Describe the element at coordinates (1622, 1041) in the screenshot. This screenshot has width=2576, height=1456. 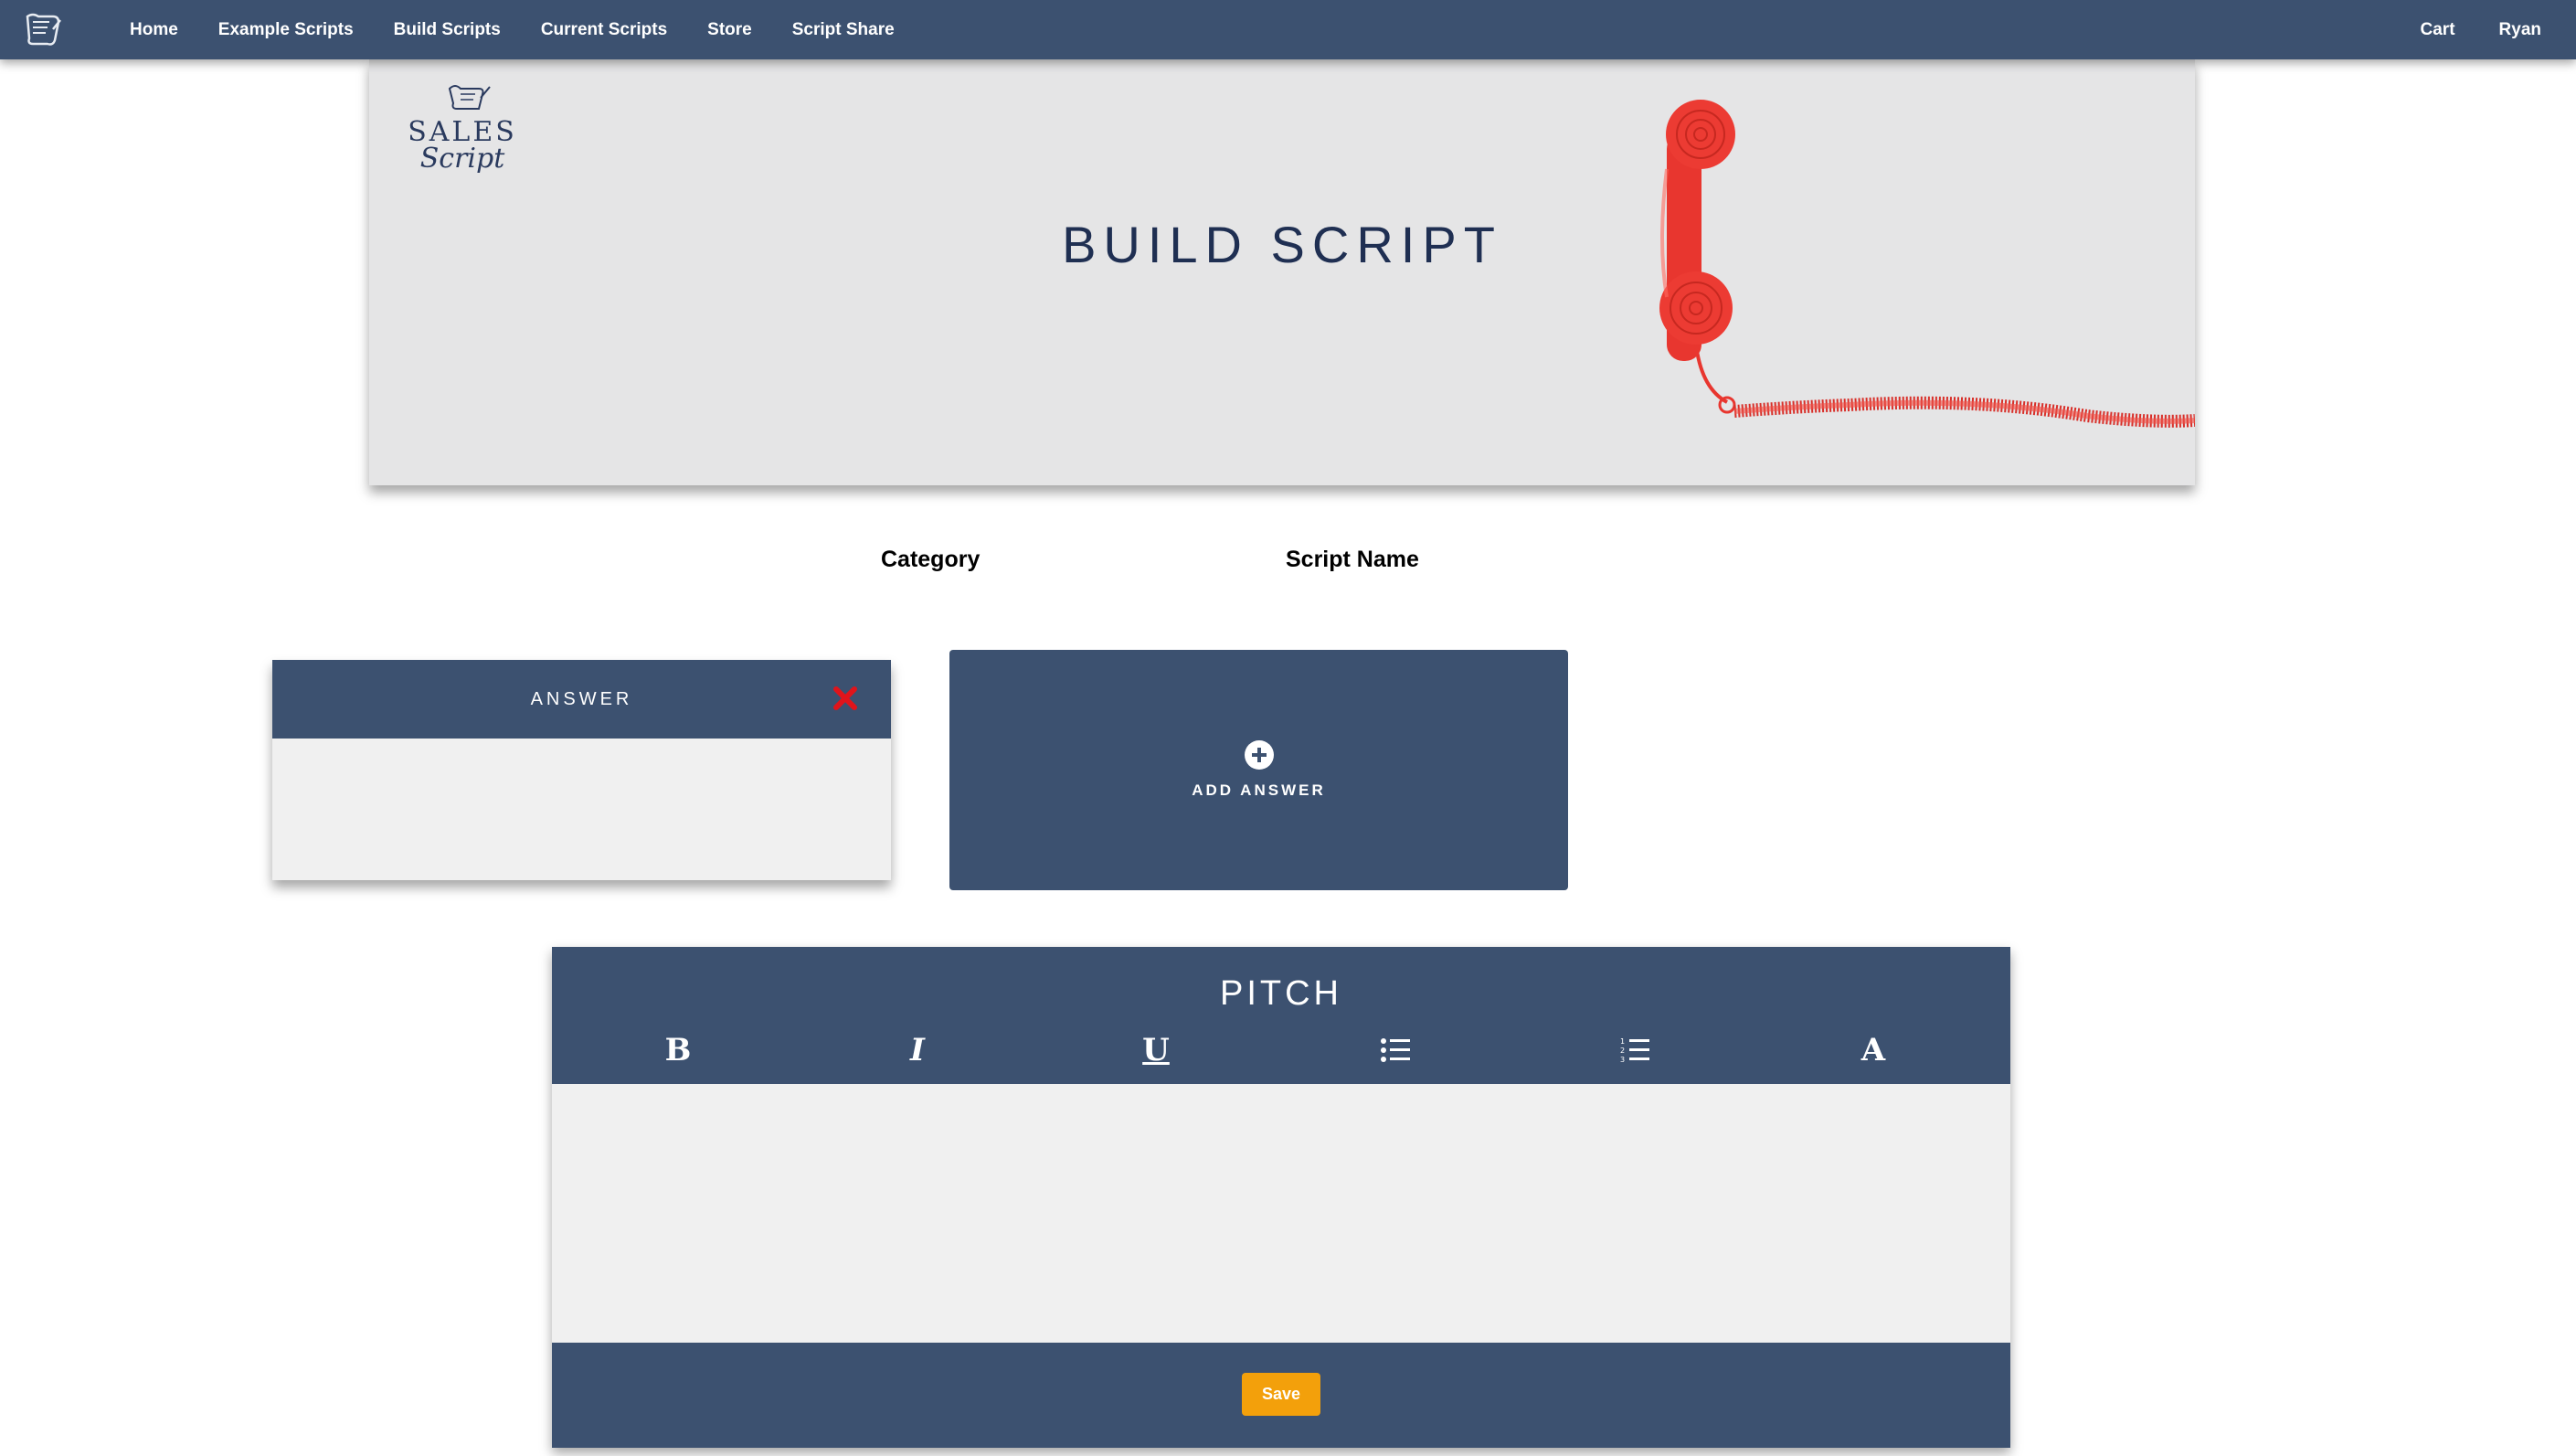
I see `svg-text: 1` at that location.